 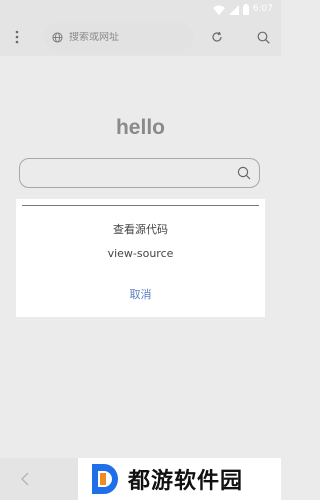 I want to click on status-bar: 6:07, so click(x=140, y=9).